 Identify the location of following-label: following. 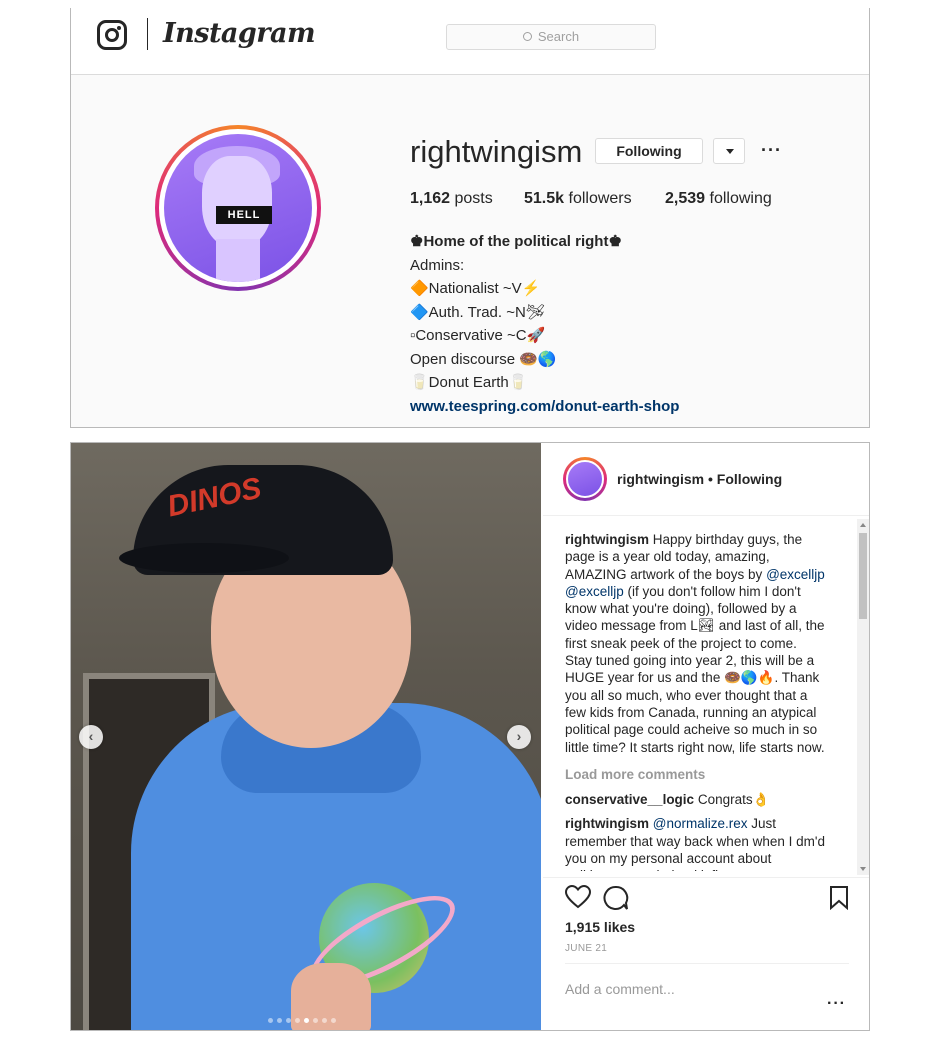
(740, 198).